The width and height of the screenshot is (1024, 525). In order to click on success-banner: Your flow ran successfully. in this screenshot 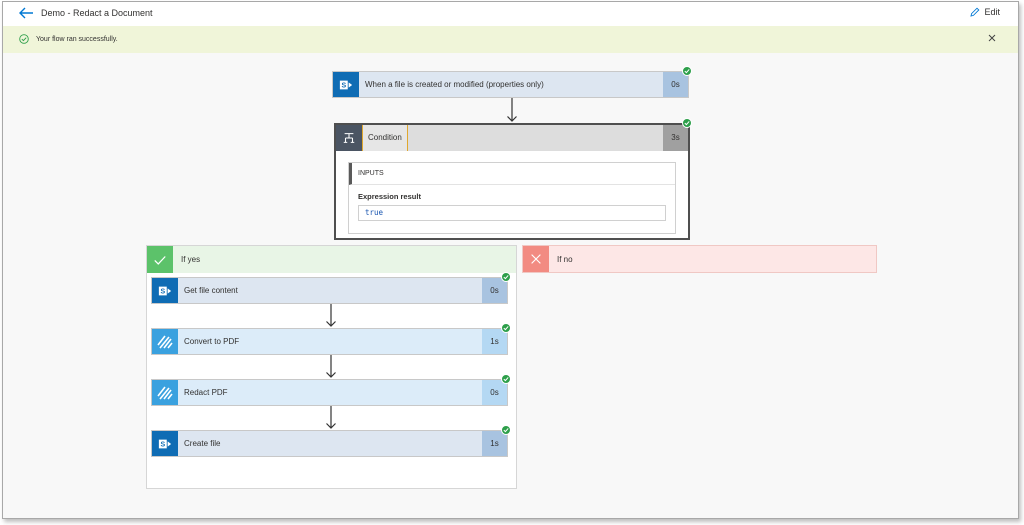, I will do `click(510, 39)`.